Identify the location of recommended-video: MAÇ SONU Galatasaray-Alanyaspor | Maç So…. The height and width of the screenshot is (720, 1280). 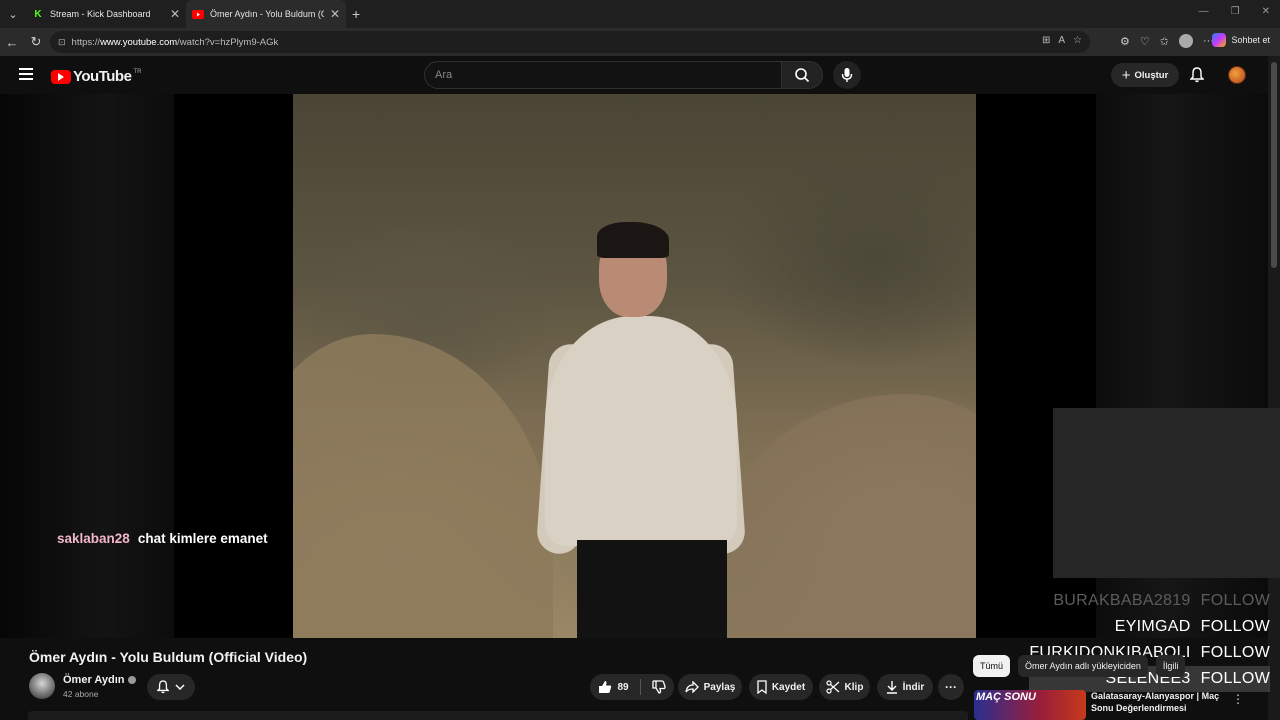
(1119, 705).